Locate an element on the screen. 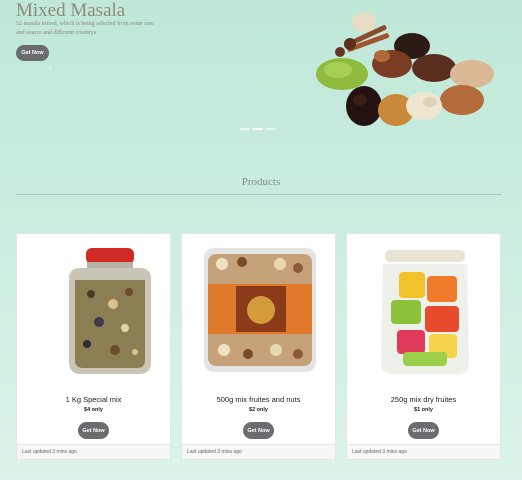  product-title: 500g mix fruites and nuts is located at coordinates (258, 399).